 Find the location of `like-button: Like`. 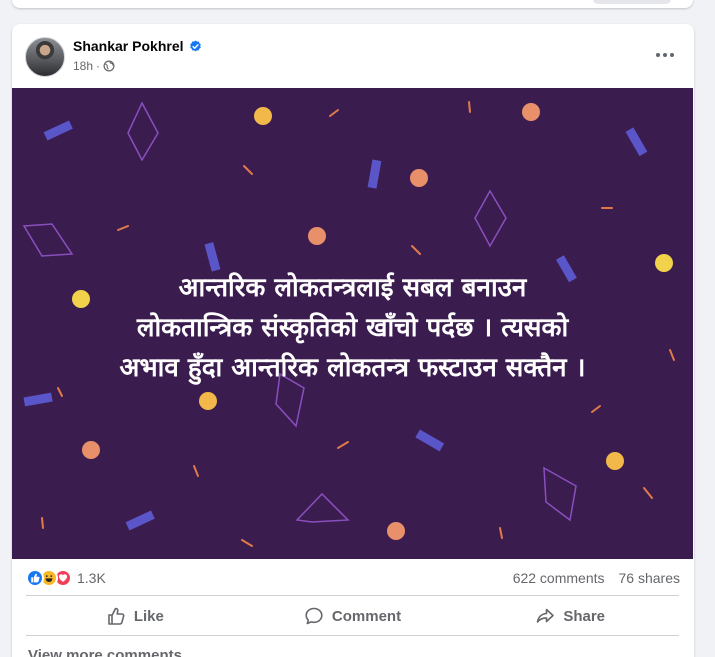

like-button: Like is located at coordinates (135, 616).